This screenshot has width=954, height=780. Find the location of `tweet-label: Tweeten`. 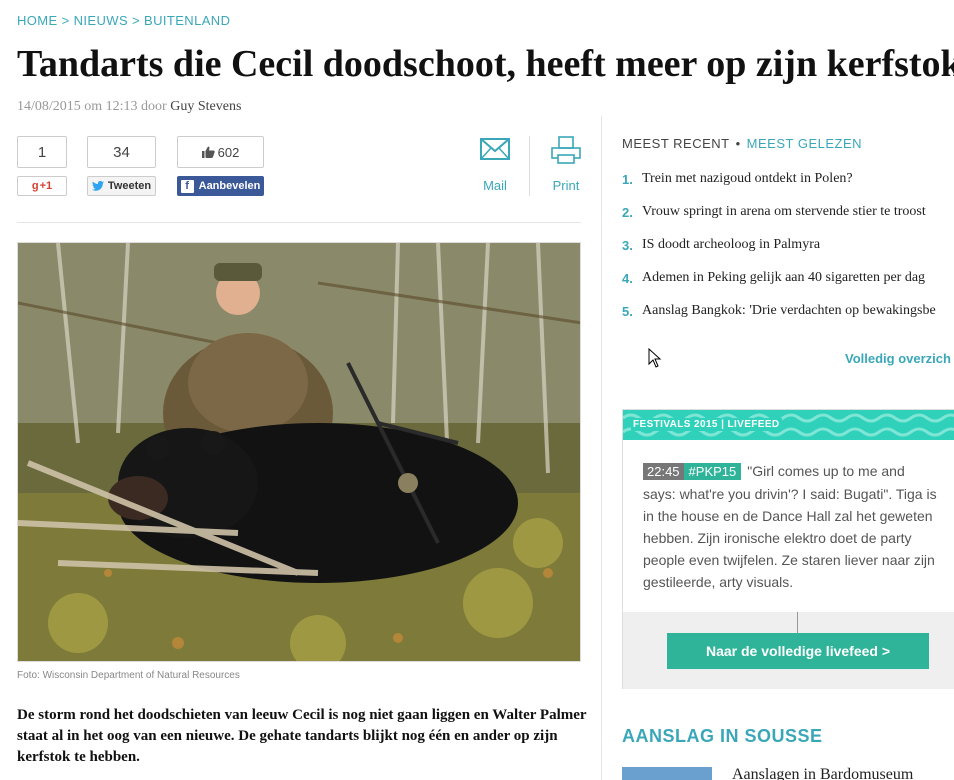

tweet-label: Tweeten is located at coordinates (129, 186).